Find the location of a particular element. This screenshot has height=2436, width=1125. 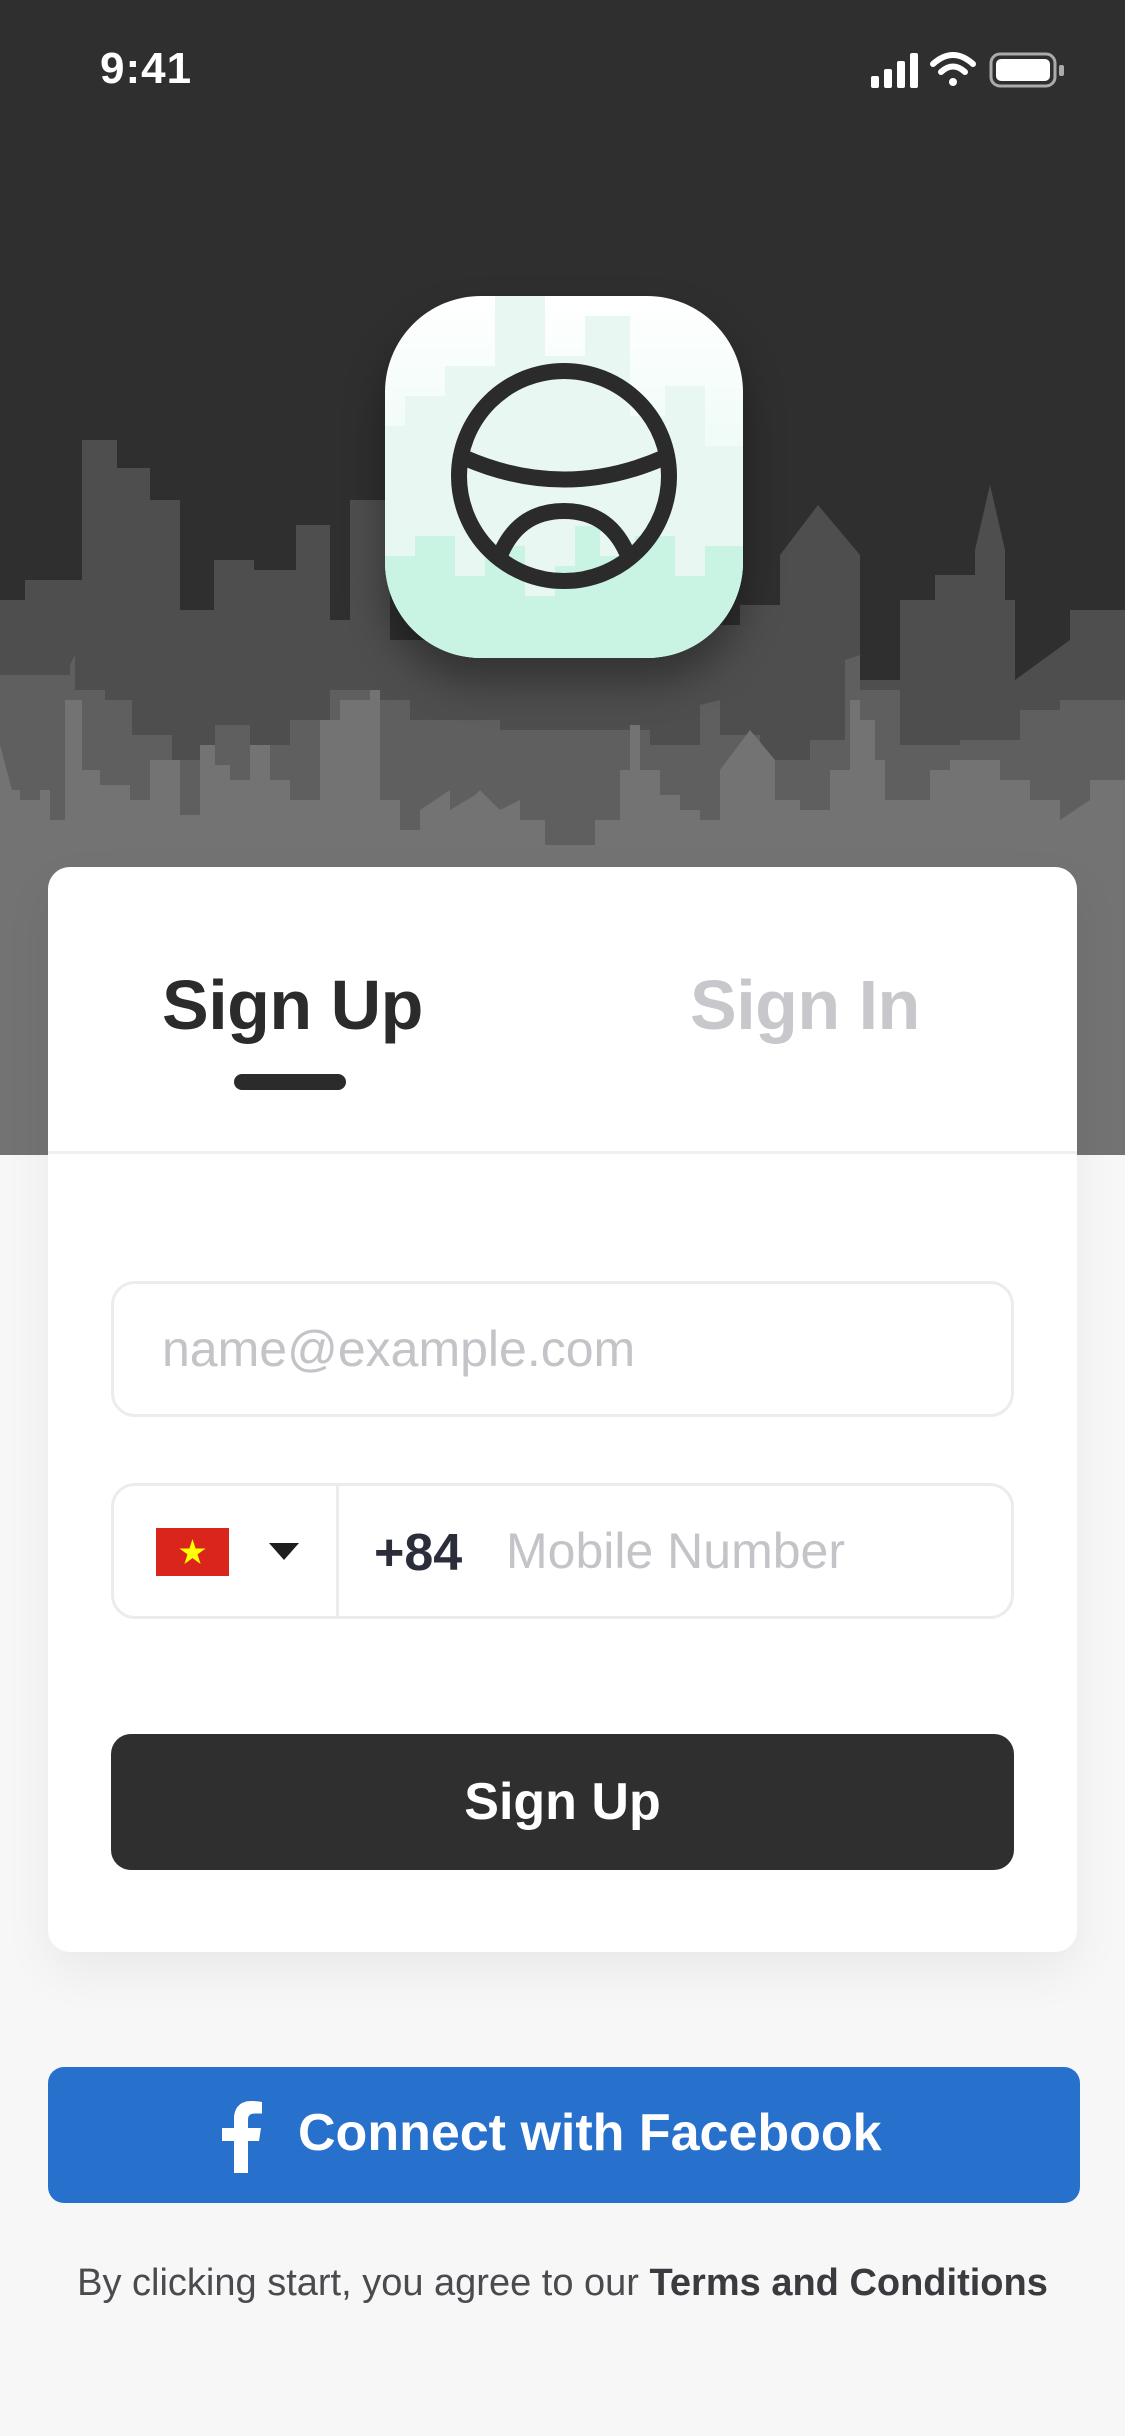

active-tab-indicator is located at coordinates (290, 1082).